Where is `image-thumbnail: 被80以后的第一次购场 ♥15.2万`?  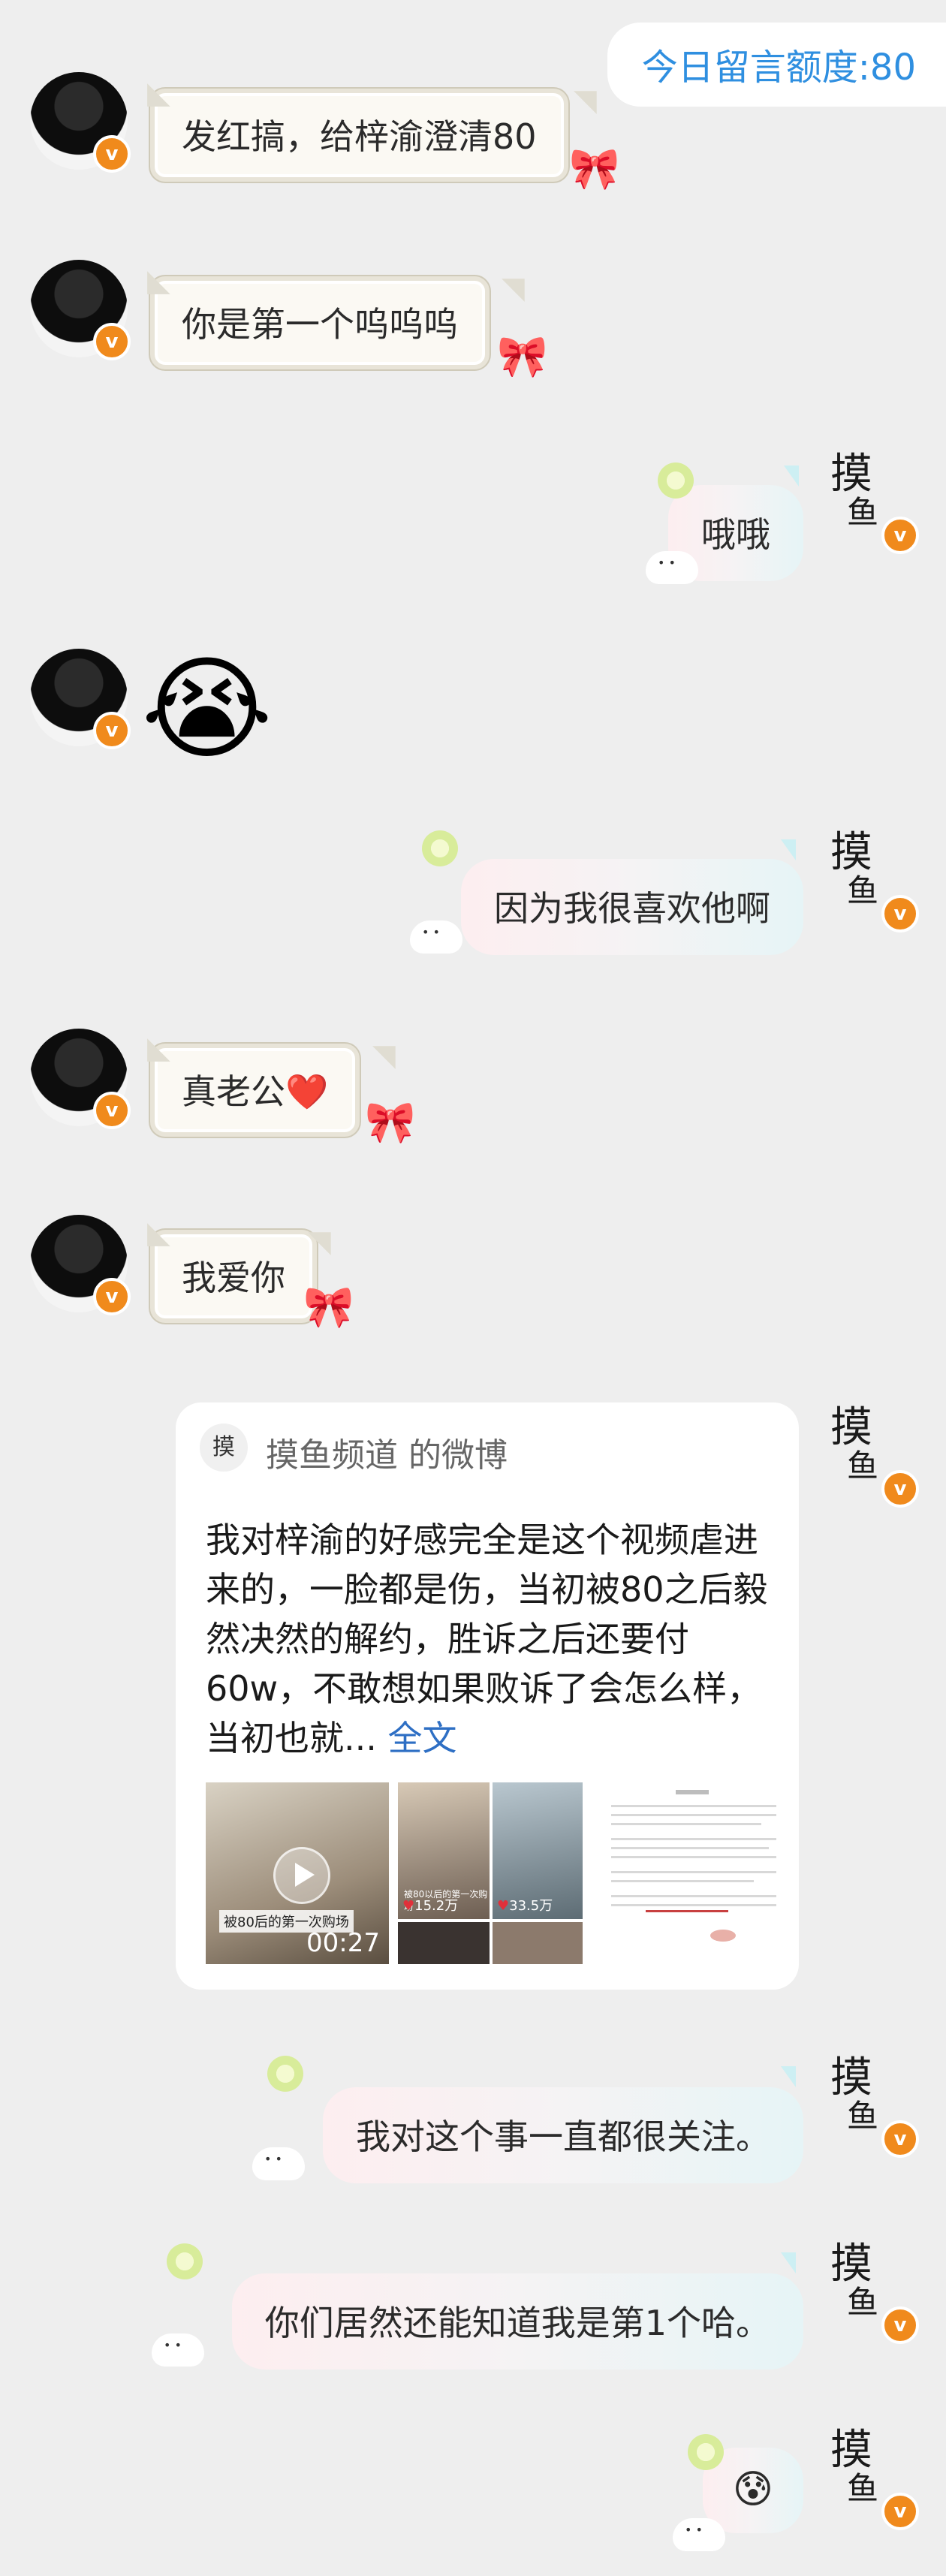
image-thumbnail: 被80以后的第一次购场 ♥15.2万 is located at coordinates (444, 1850).